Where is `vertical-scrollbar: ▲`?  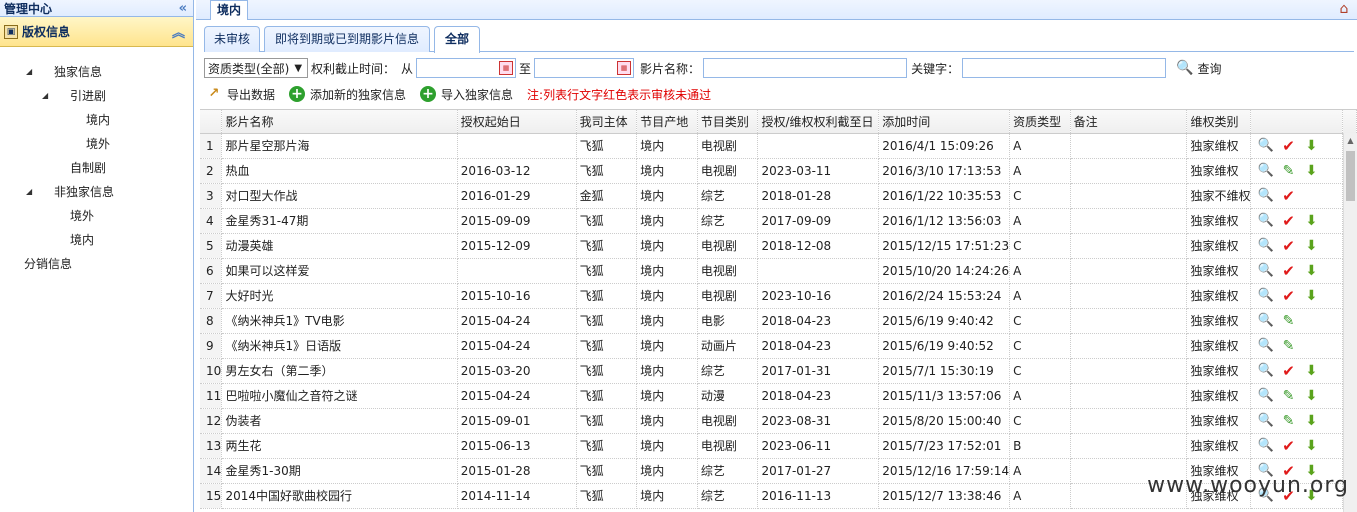 vertical-scrollbar: ▲ is located at coordinates (1350, 322).